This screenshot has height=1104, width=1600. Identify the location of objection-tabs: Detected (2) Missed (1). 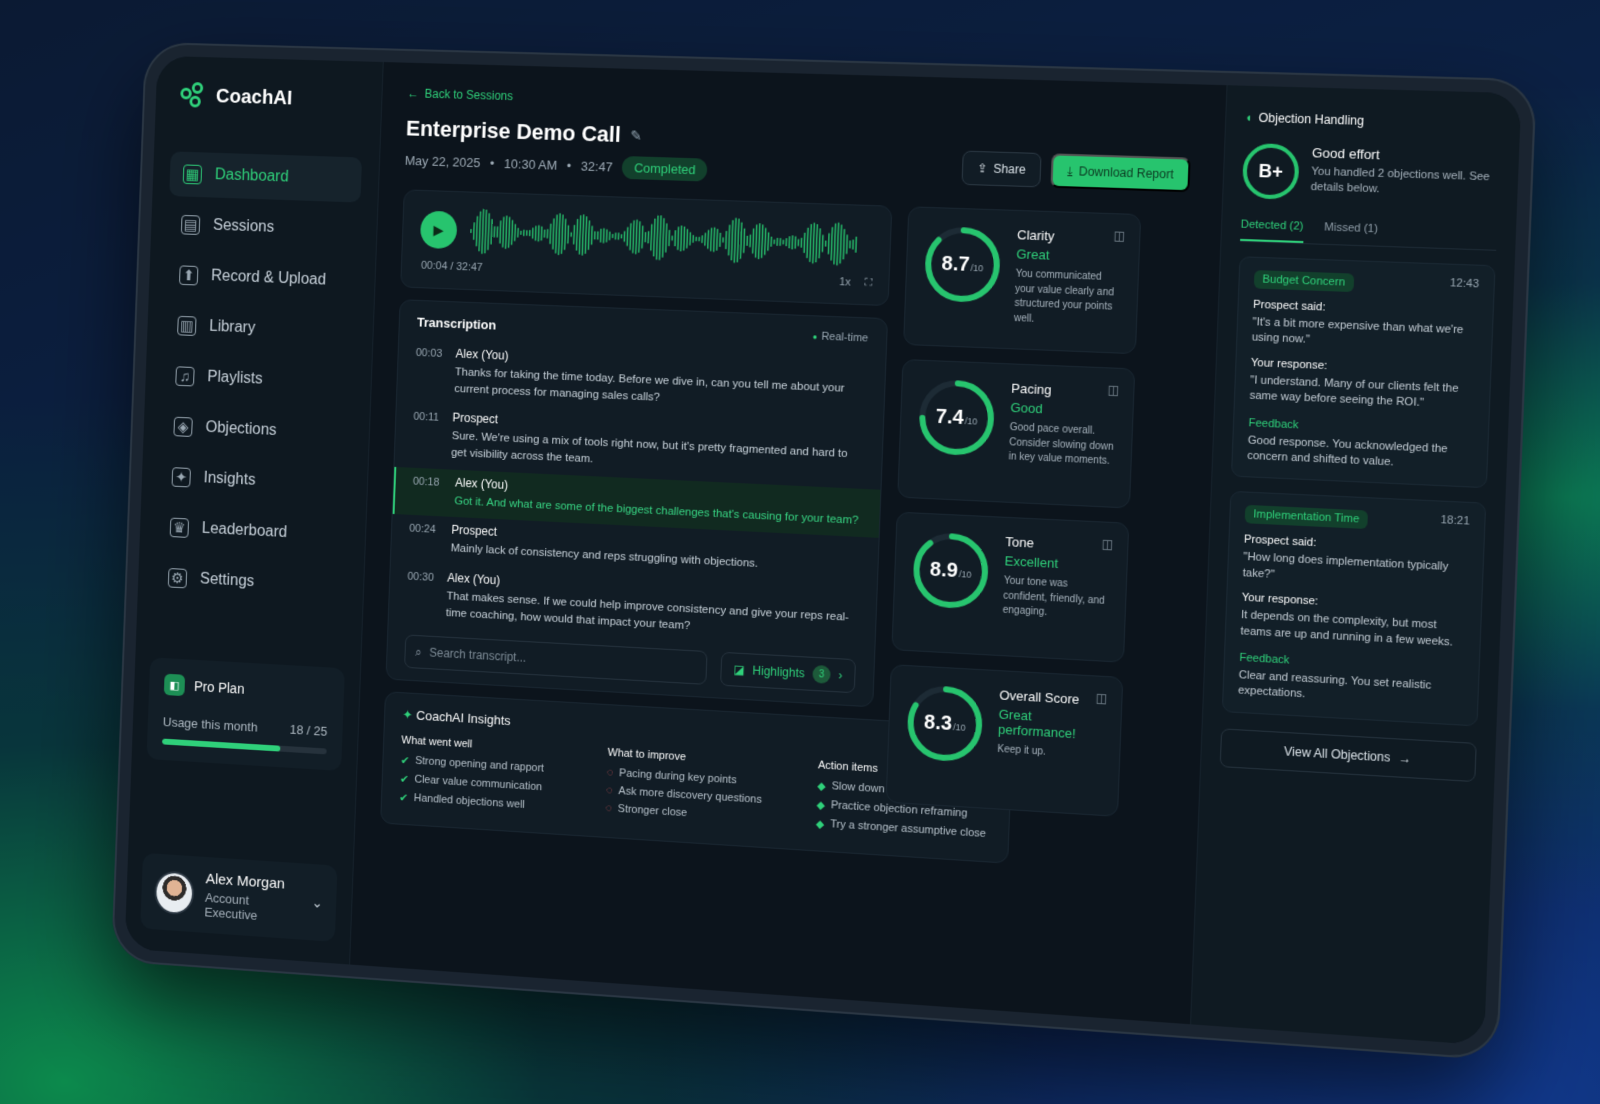
(1368, 234).